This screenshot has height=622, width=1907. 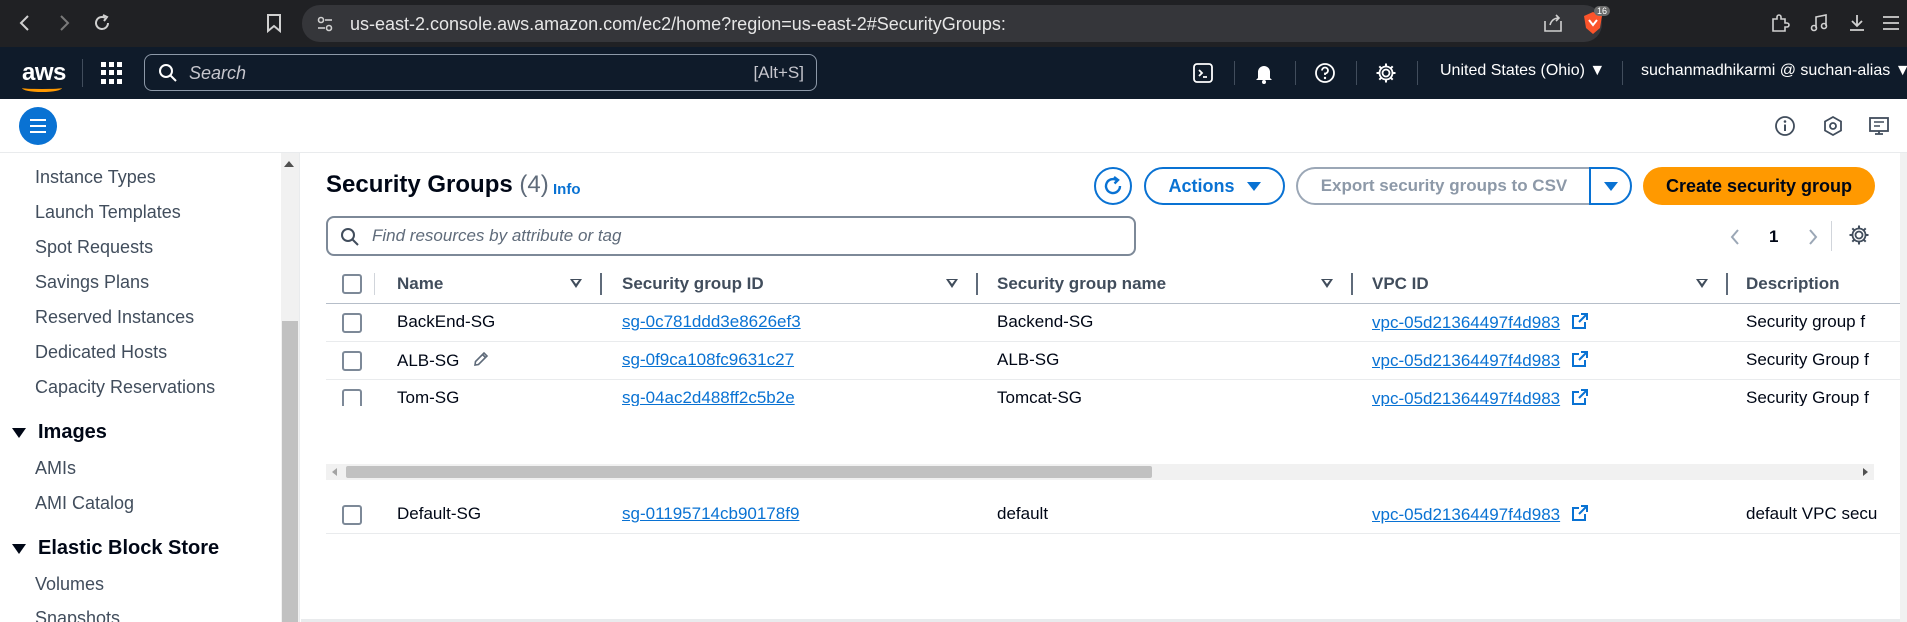 What do you see at coordinates (1400, 284) in the screenshot?
I see `column-header-vpc-id: VPC ID` at bounding box center [1400, 284].